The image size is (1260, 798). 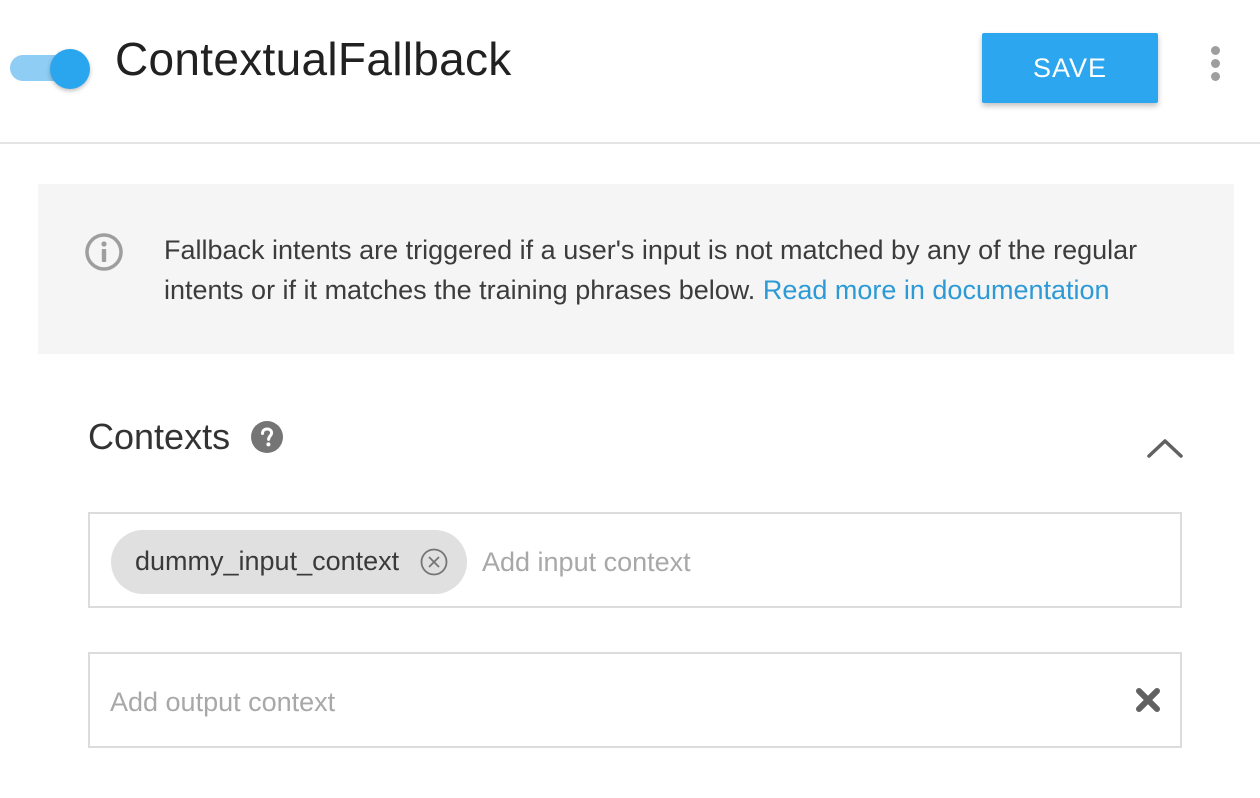 I want to click on add-input-context-input, so click(x=822, y=562).